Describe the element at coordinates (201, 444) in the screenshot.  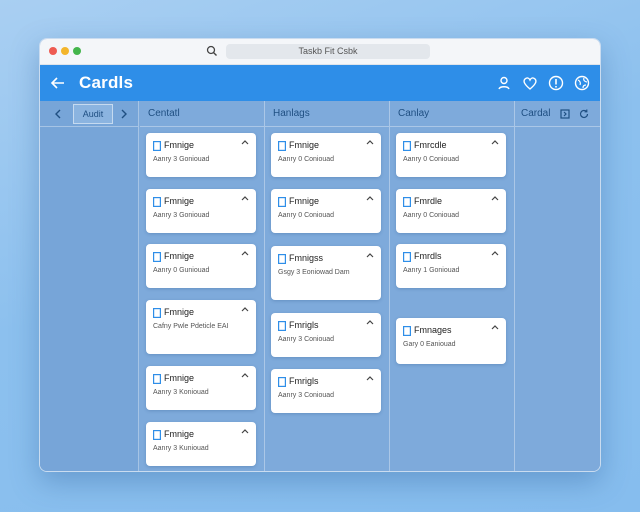
I see `task-card: Fmnige Aanry 3 Kuniouad` at that location.